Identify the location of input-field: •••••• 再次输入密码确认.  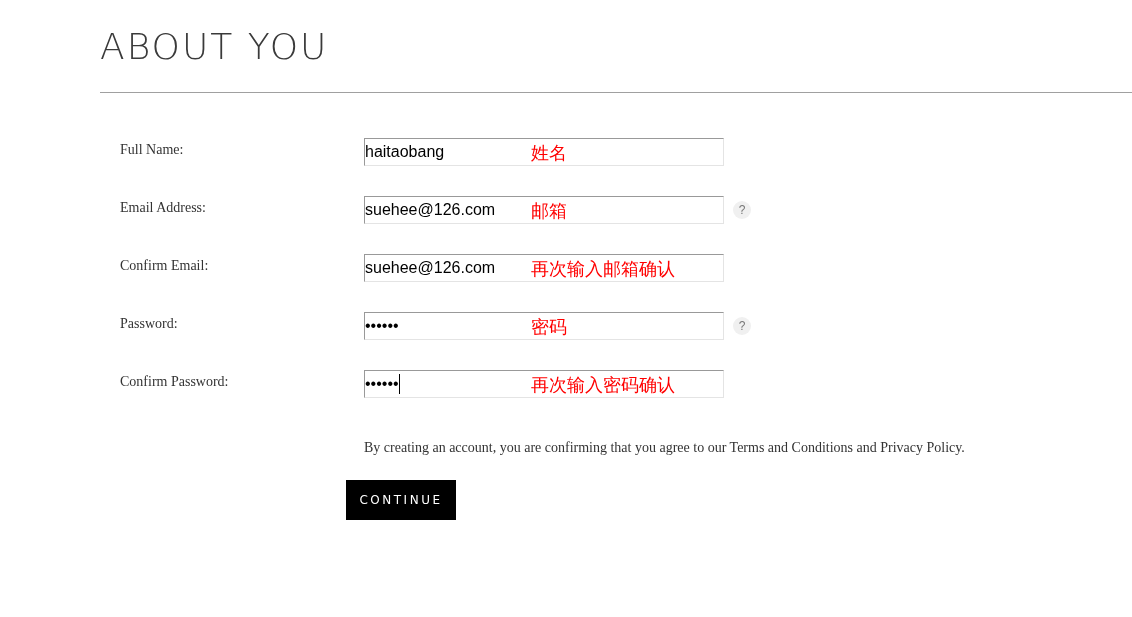
(544, 384).